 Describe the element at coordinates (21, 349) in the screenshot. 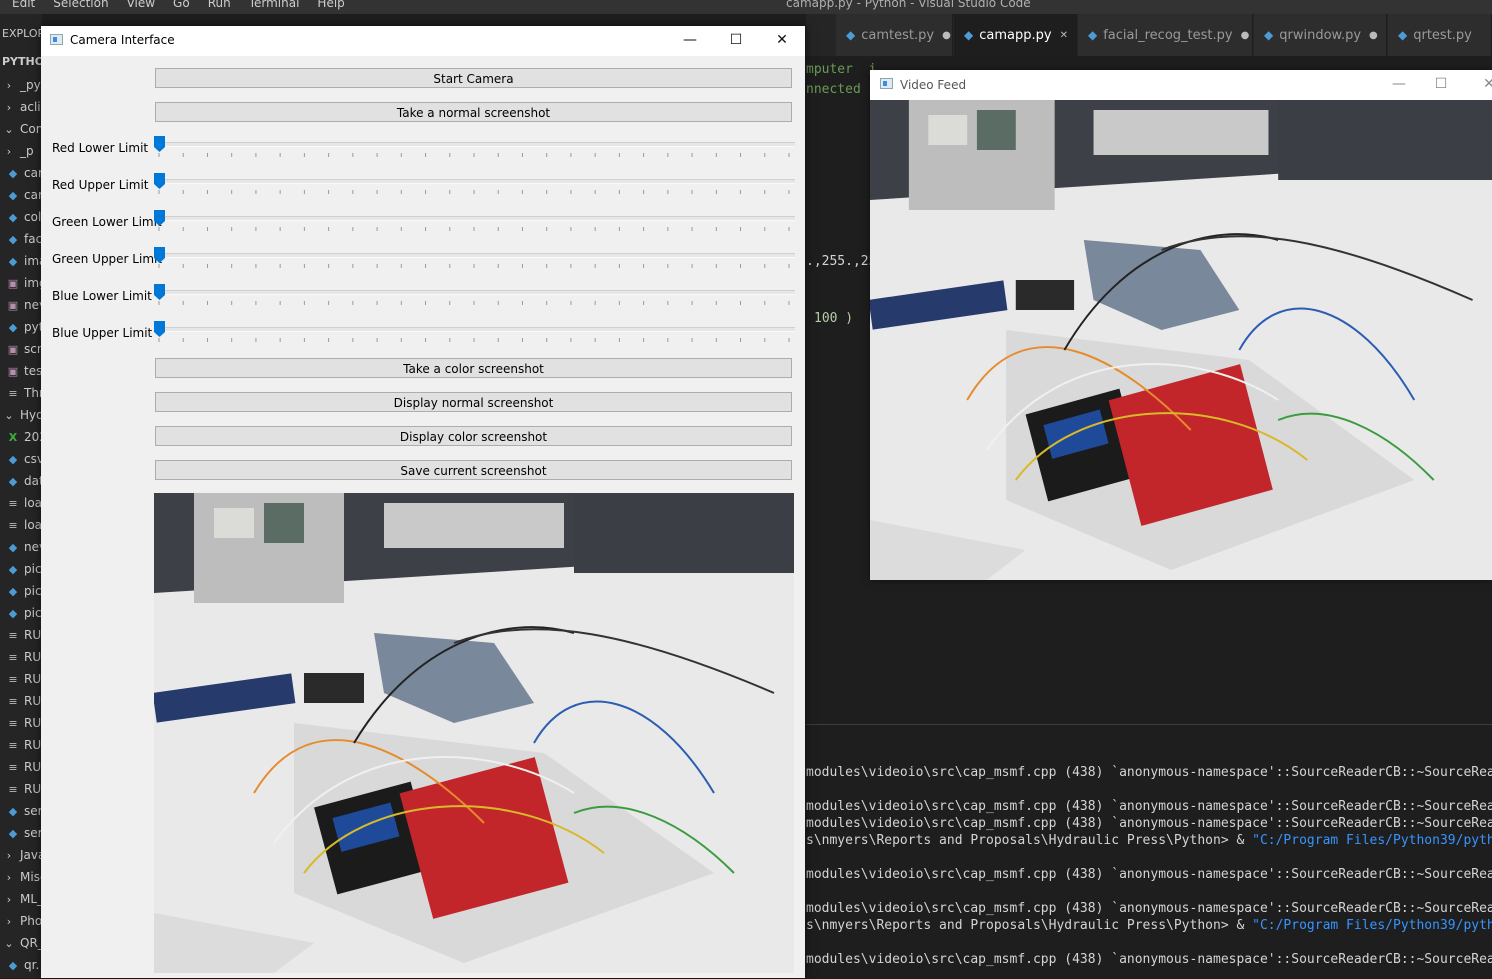

I see `tree-item: ▣ scr` at that location.